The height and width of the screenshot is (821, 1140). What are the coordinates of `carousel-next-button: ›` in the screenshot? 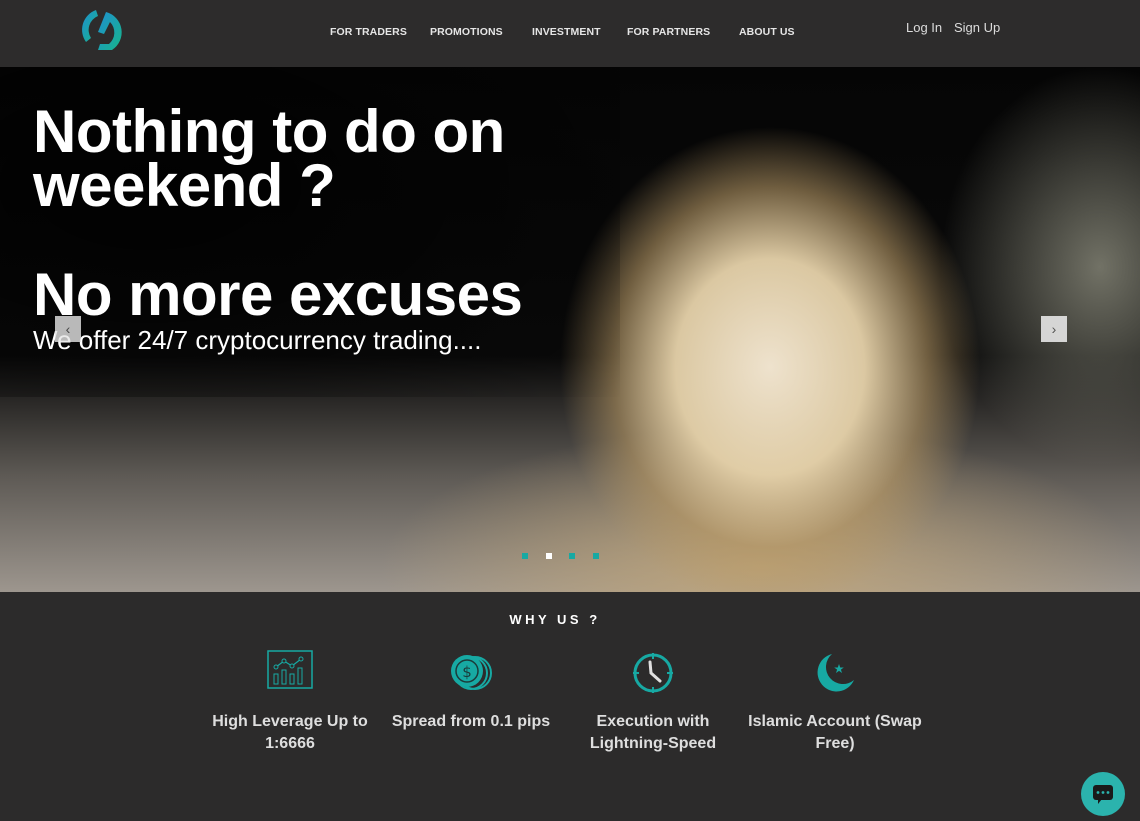 It's located at (1054, 329).